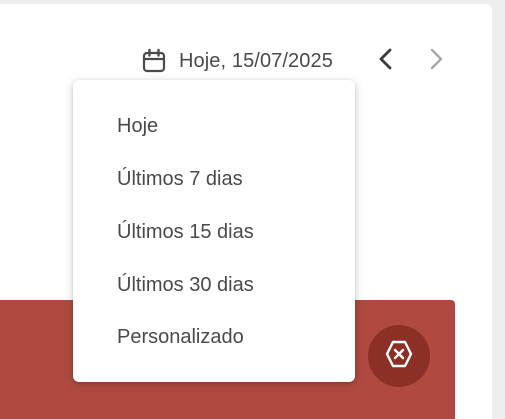 This screenshot has height=419, width=505. What do you see at coordinates (180, 179) in the screenshot?
I see `dropdown-item-ultimos-7-dias: Últimos 7 dias` at bounding box center [180, 179].